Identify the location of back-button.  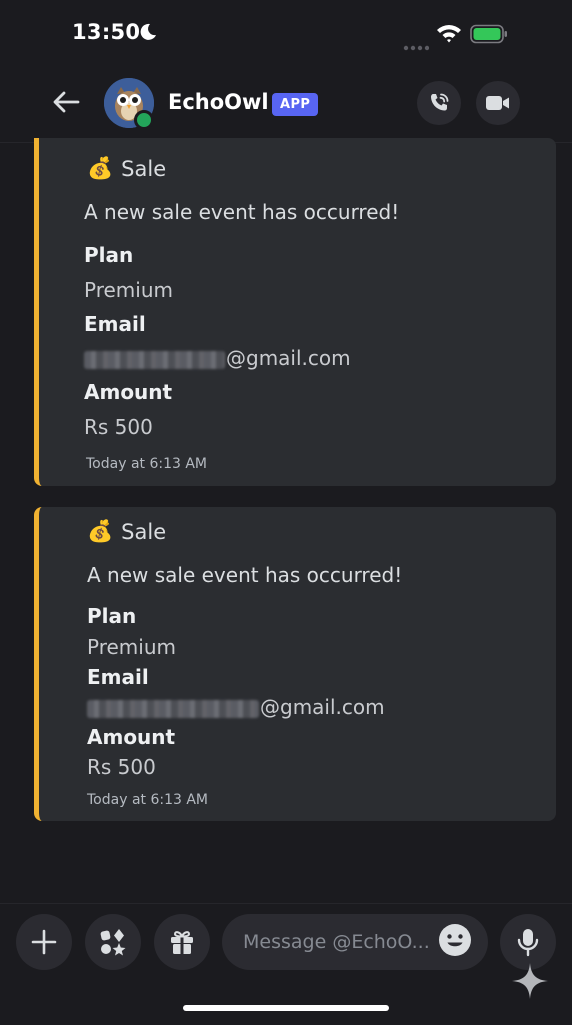
(66, 102).